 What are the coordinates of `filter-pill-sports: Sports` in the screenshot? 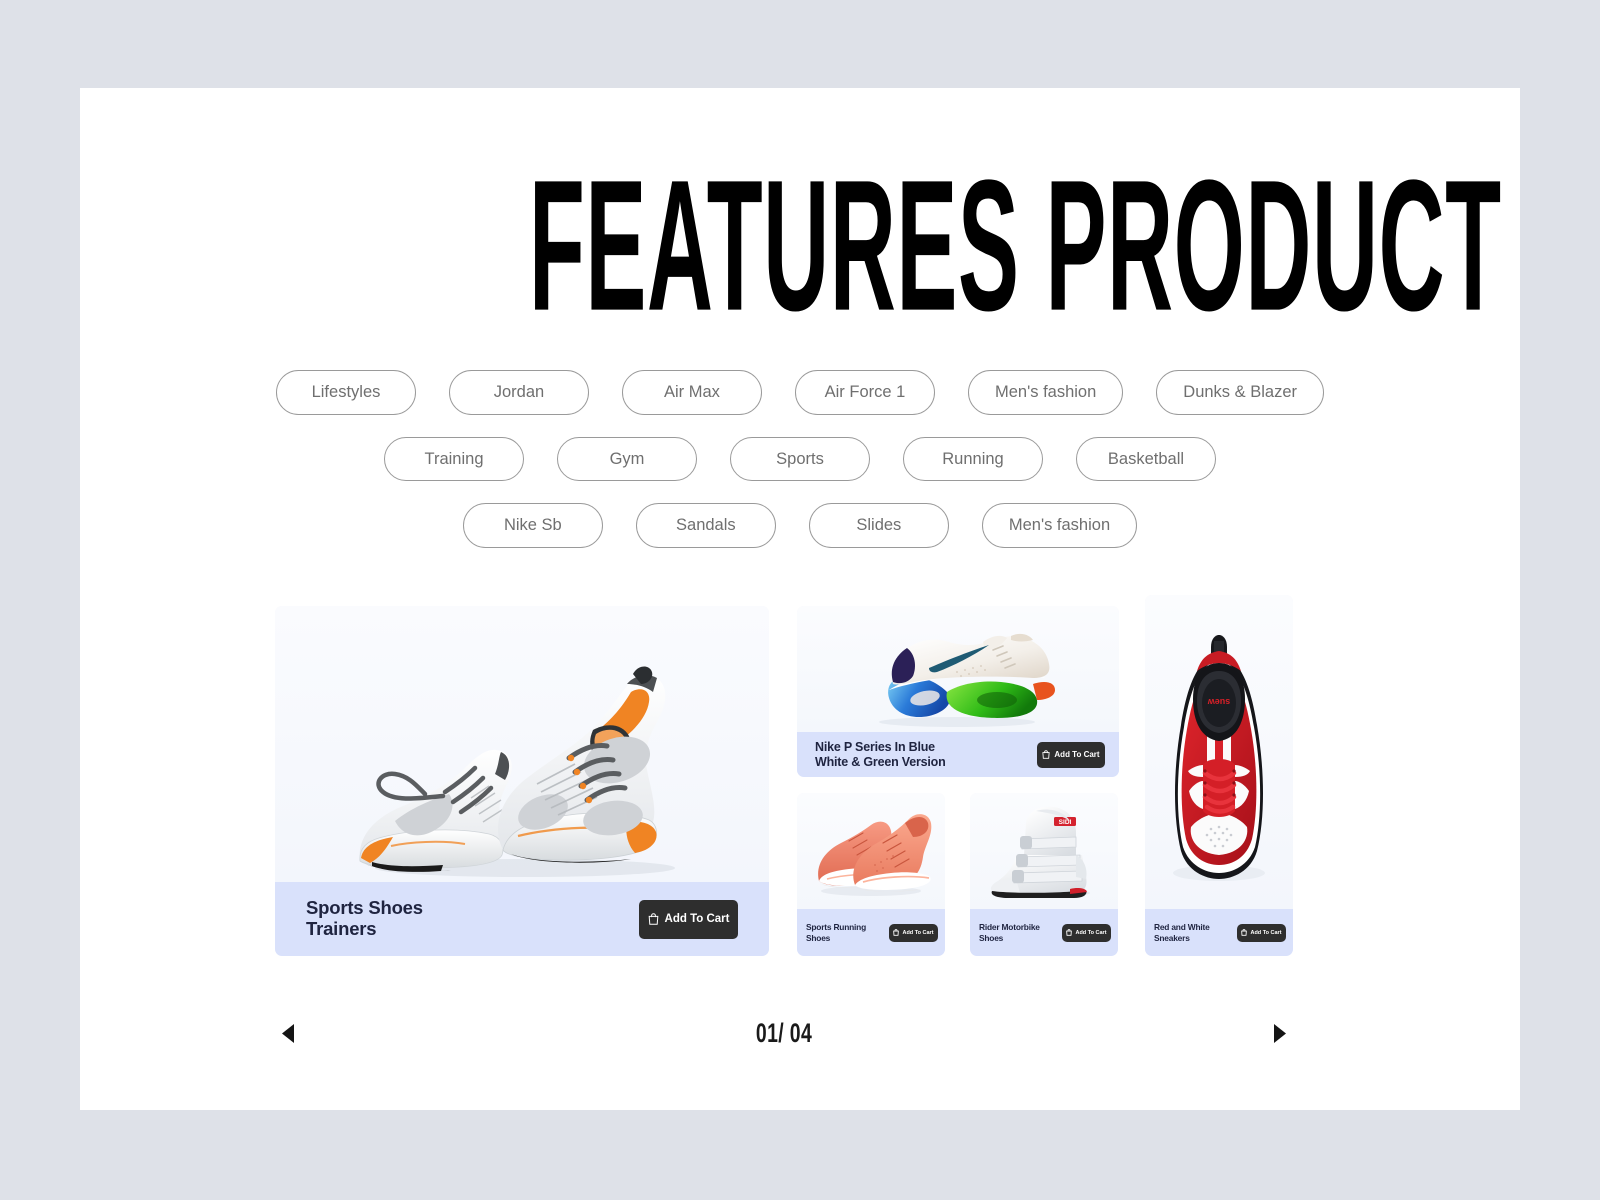 It's located at (800, 458).